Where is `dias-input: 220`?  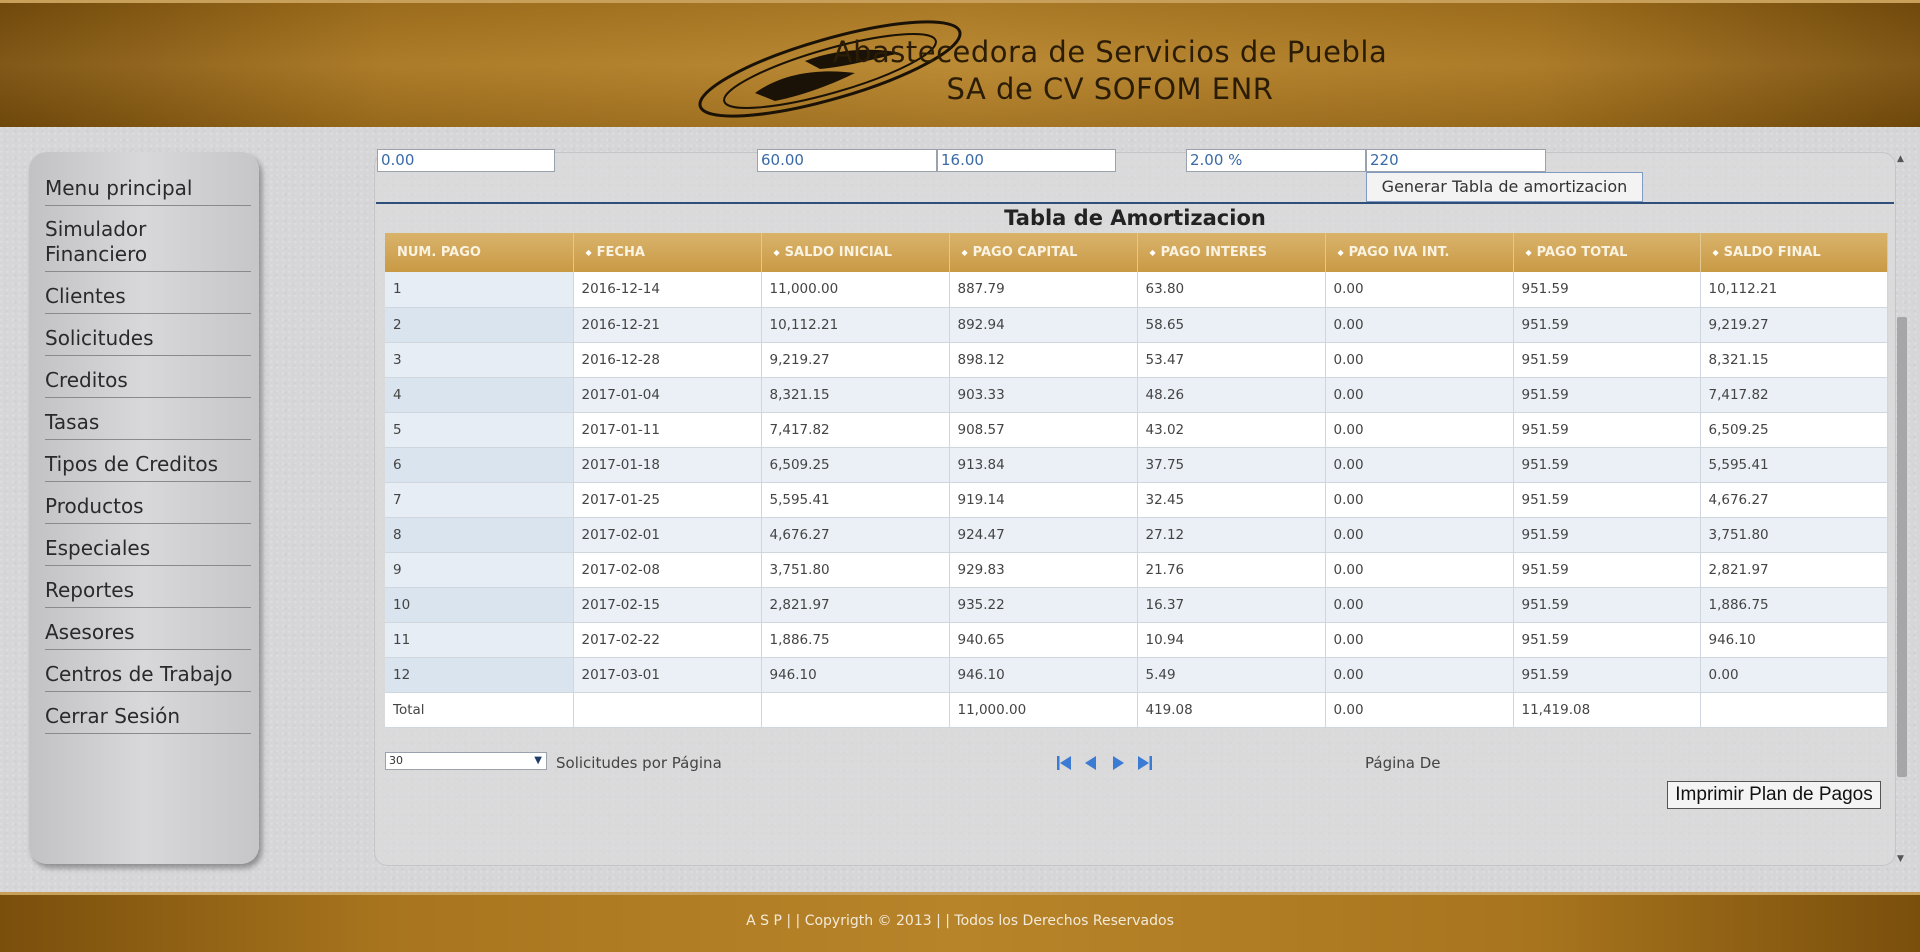
dias-input: 220 is located at coordinates (1456, 160).